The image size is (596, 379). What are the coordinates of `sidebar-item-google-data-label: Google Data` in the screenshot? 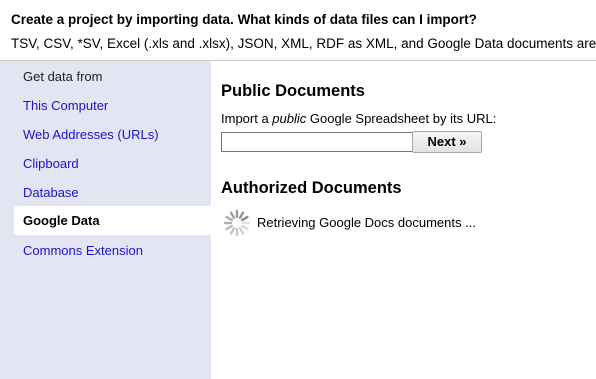 It's located at (61, 220).